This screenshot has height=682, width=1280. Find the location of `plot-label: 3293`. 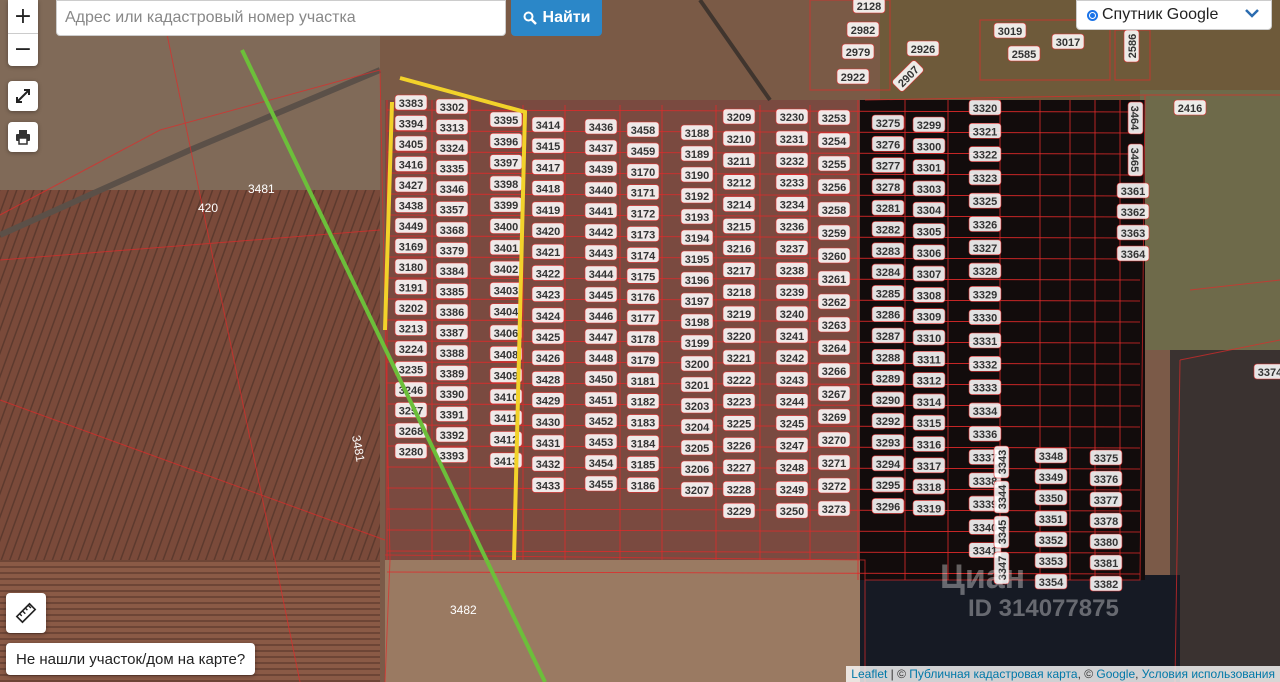

plot-label: 3293 is located at coordinates (888, 442).